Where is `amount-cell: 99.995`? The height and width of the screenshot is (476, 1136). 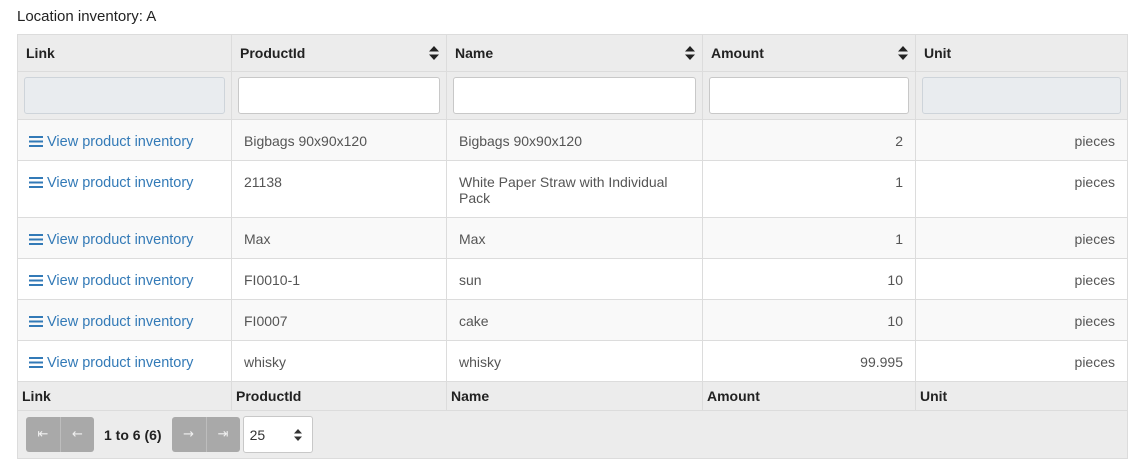 amount-cell: 99.995 is located at coordinates (809, 361).